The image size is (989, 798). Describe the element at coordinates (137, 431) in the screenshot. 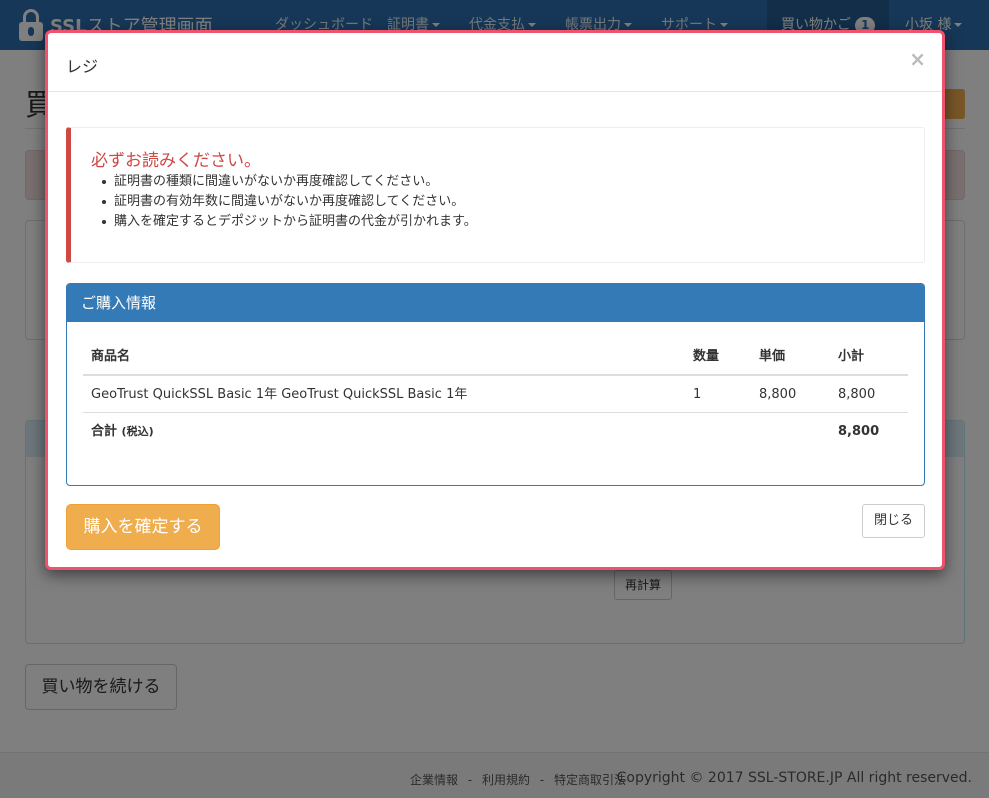

I see `tax-included-note: (税込)` at that location.